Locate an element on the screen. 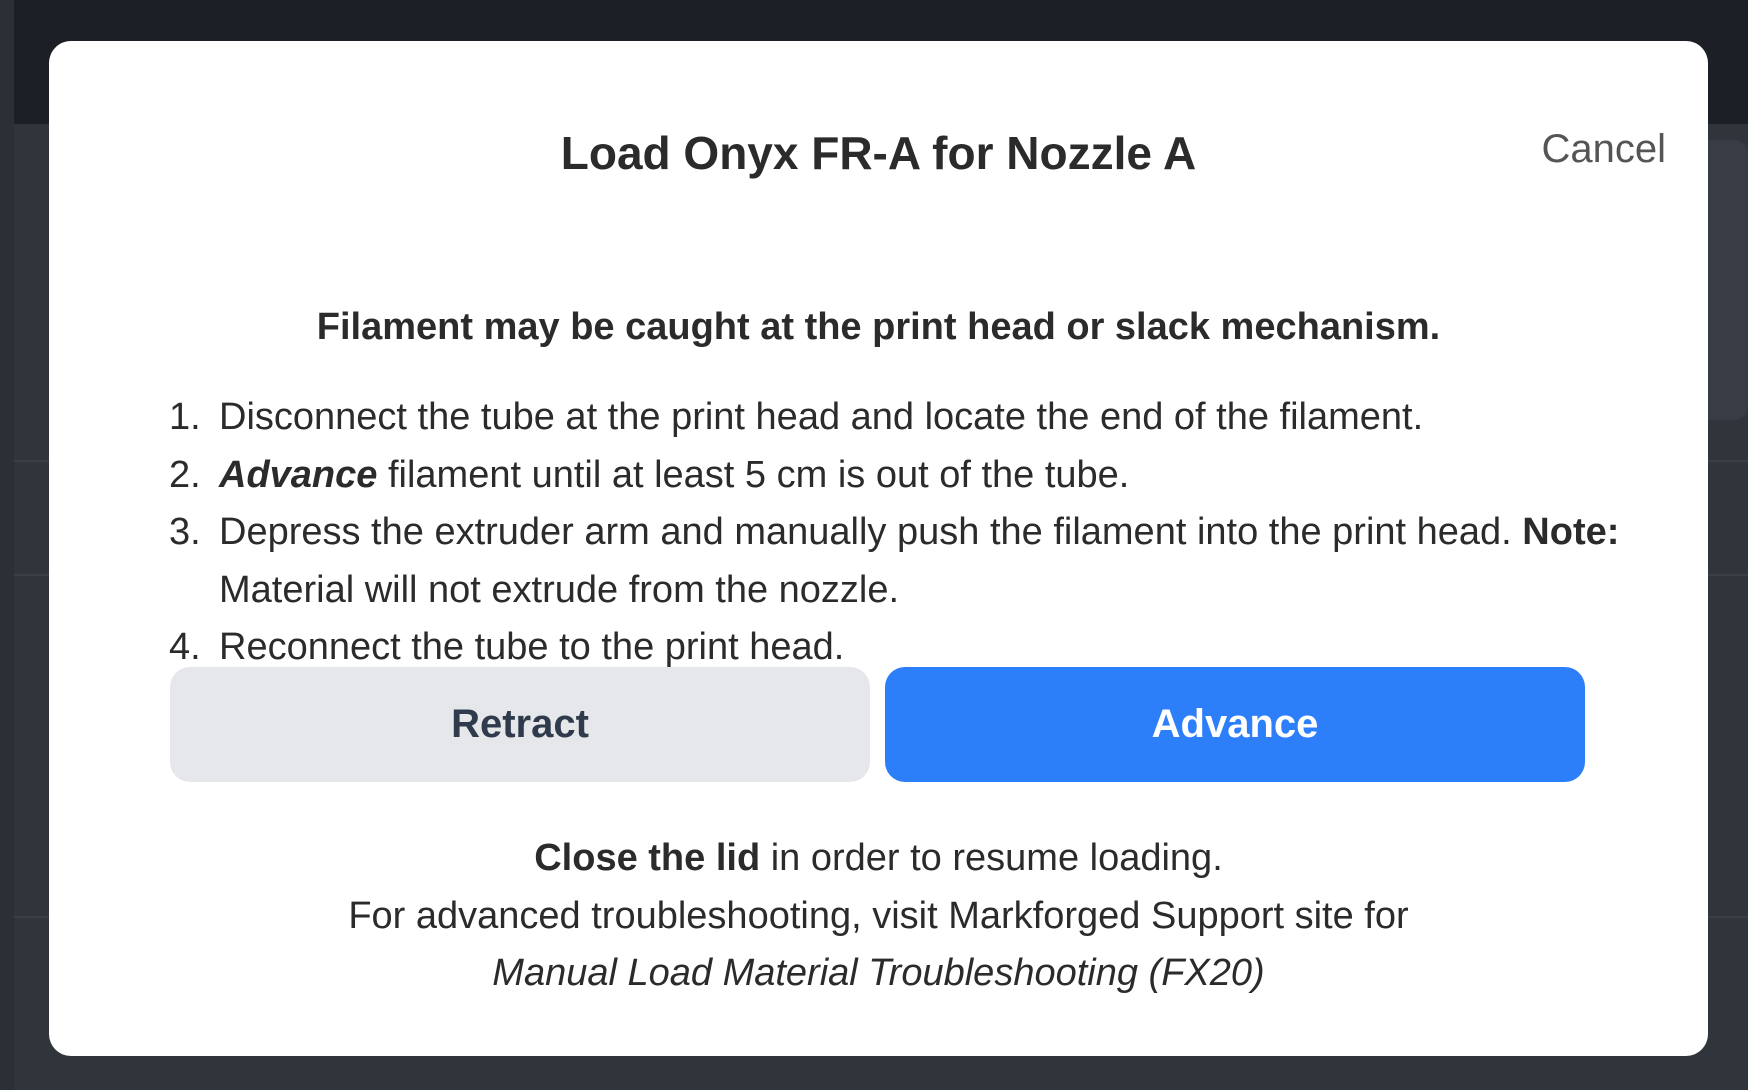 Image resolution: width=1748 pixels, height=1090 pixels. advance-button: Advance is located at coordinates (1235, 724).